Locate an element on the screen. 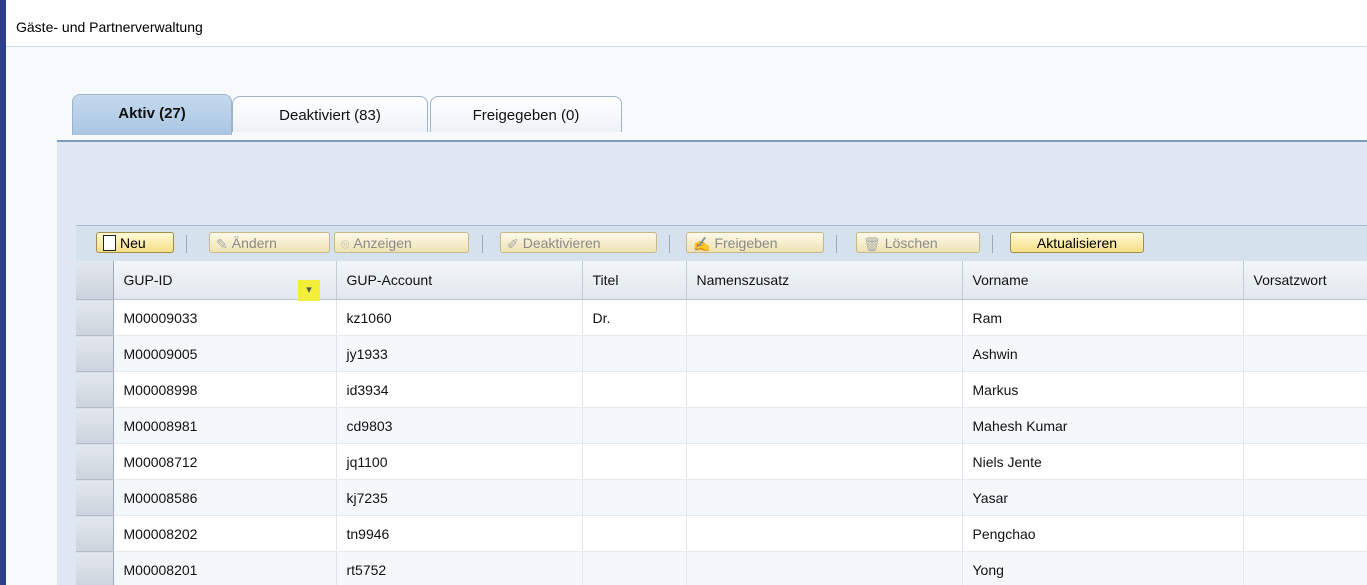 This screenshot has width=1367, height=585. aktualisieren-button: Aktualisieren is located at coordinates (1077, 242).